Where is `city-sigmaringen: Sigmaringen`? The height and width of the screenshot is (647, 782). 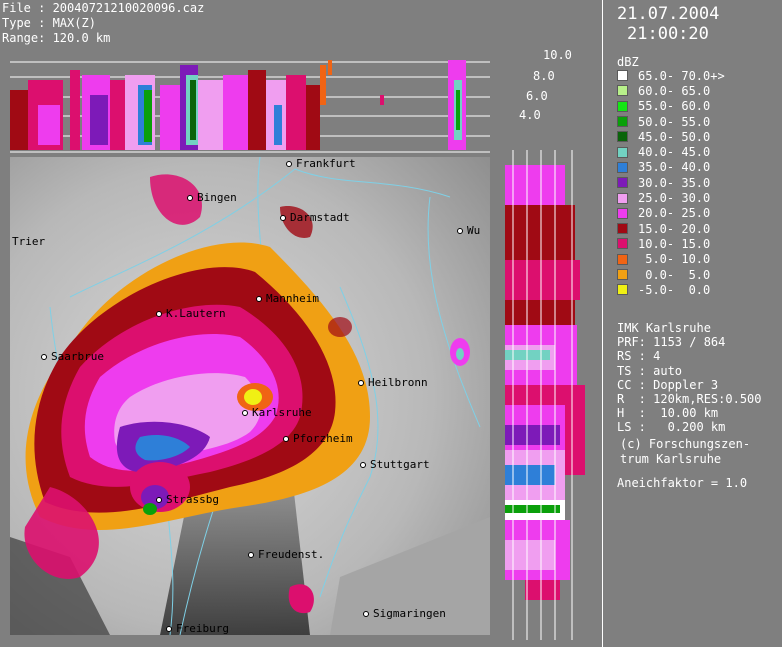 city-sigmaringen: Sigmaringen is located at coordinates (404, 613).